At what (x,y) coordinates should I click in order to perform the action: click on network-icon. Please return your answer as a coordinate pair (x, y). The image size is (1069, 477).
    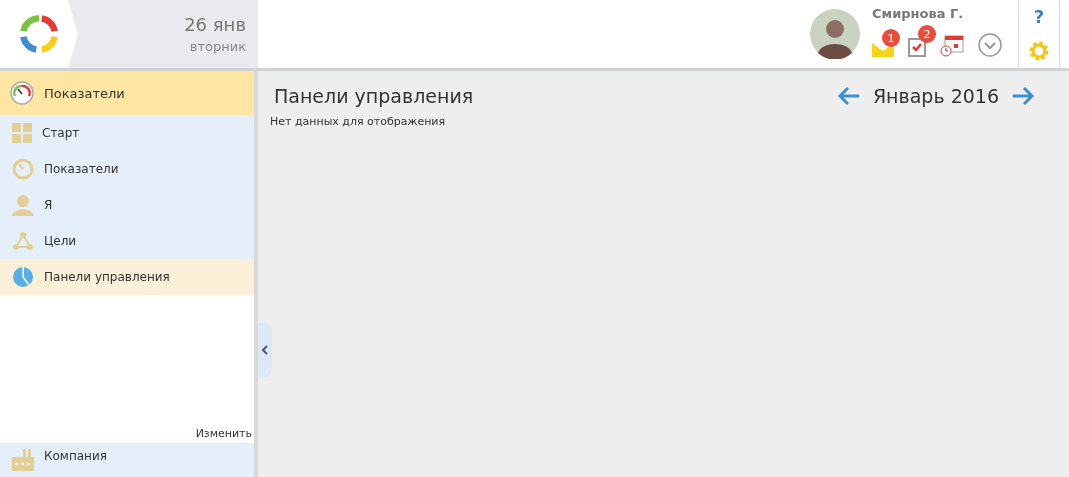
    Looking at the image, I should click on (23, 241).